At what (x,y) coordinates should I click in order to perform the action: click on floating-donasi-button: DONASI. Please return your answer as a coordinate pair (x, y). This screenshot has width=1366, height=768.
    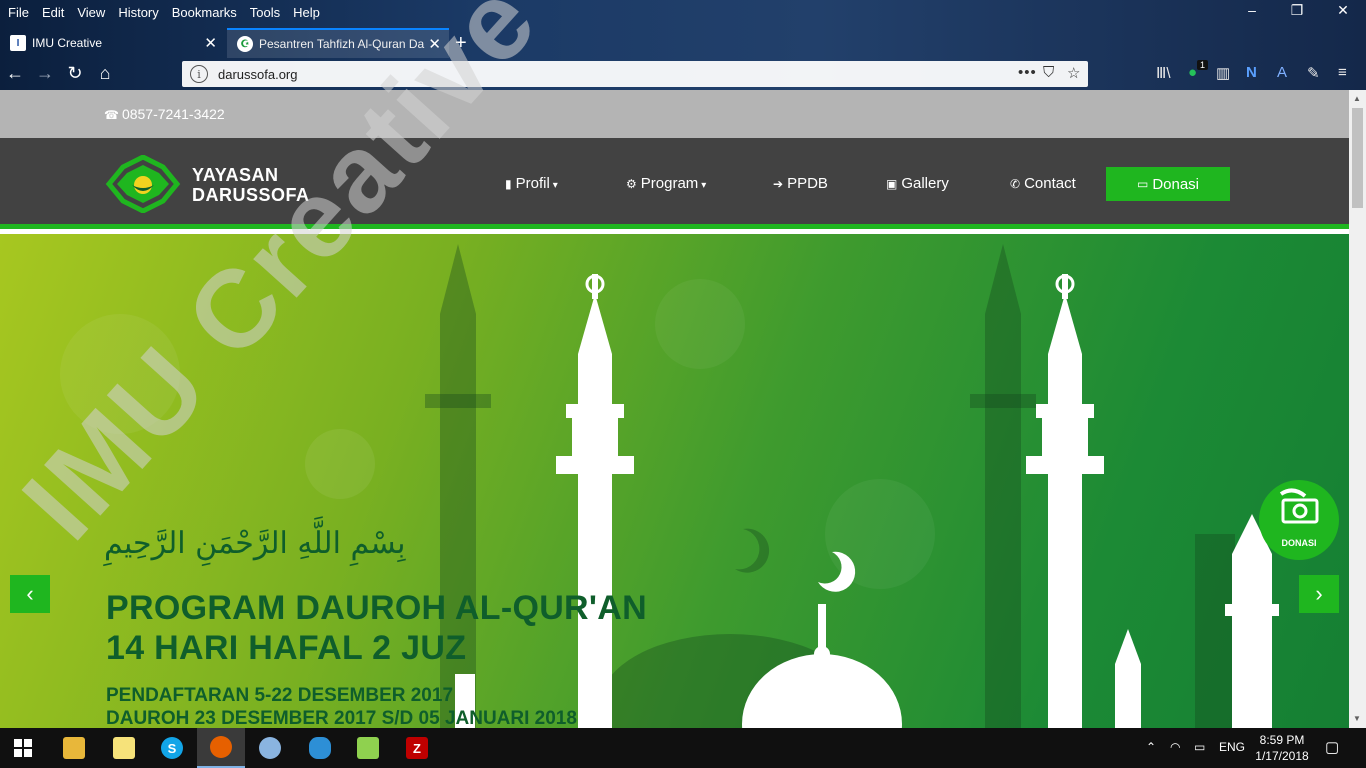
    Looking at the image, I should click on (1299, 520).